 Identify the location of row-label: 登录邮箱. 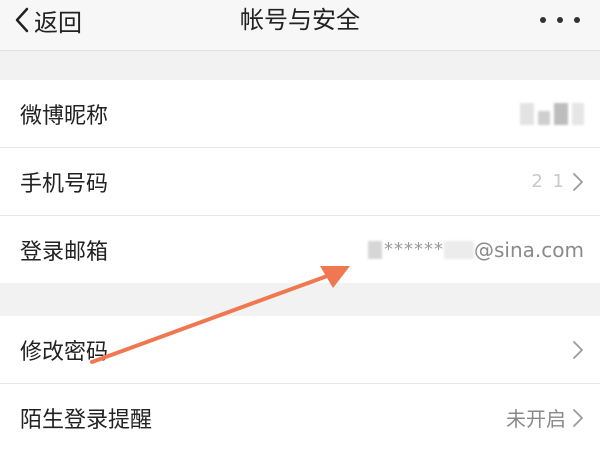
(64, 252).